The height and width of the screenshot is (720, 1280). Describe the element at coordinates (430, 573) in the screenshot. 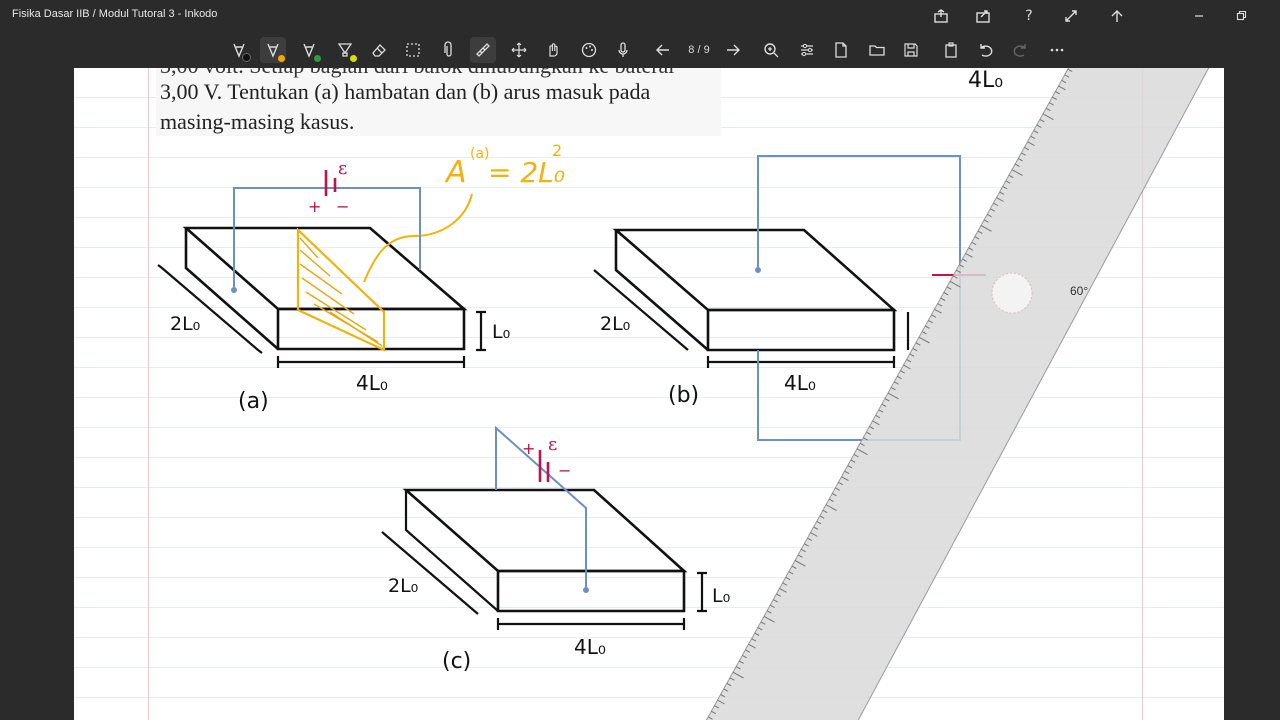

I see `dim-c-depth` at that location.